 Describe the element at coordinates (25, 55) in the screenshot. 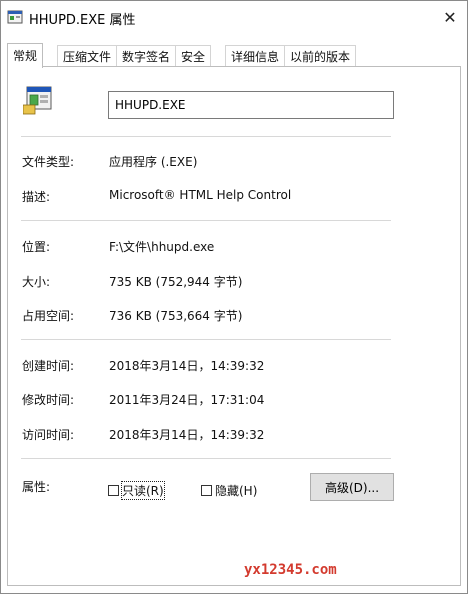

I see `tab-general: 常规` at that location.